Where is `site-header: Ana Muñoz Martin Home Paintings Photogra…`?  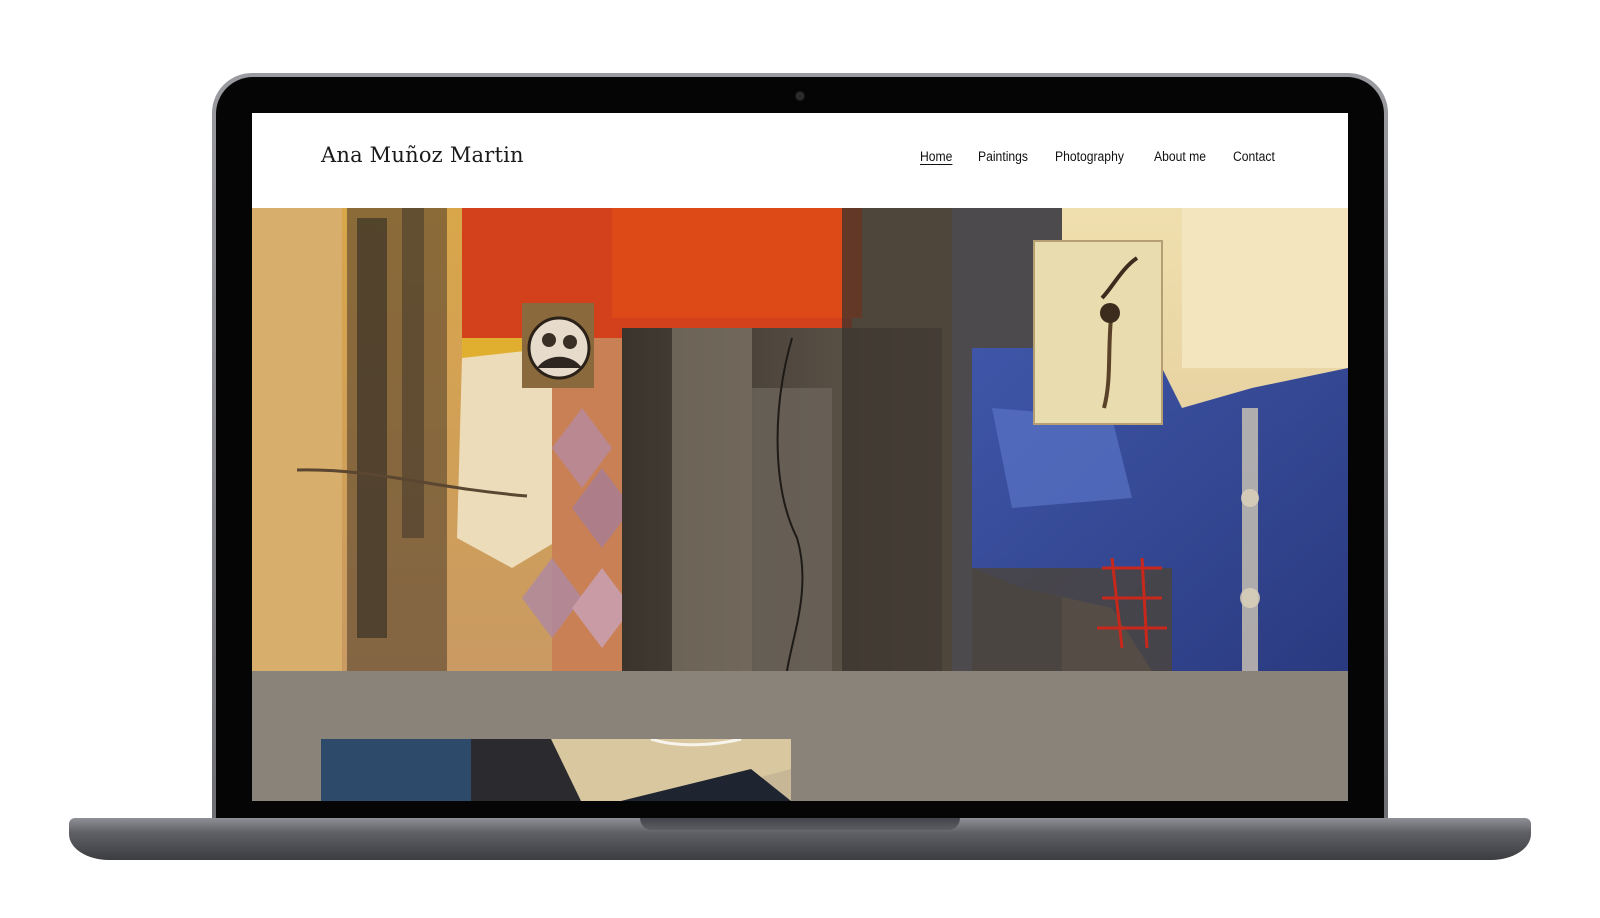 site-header: Ana Muñoz Martin Home Paintings Photogra… is located at coordinates (800, 160).